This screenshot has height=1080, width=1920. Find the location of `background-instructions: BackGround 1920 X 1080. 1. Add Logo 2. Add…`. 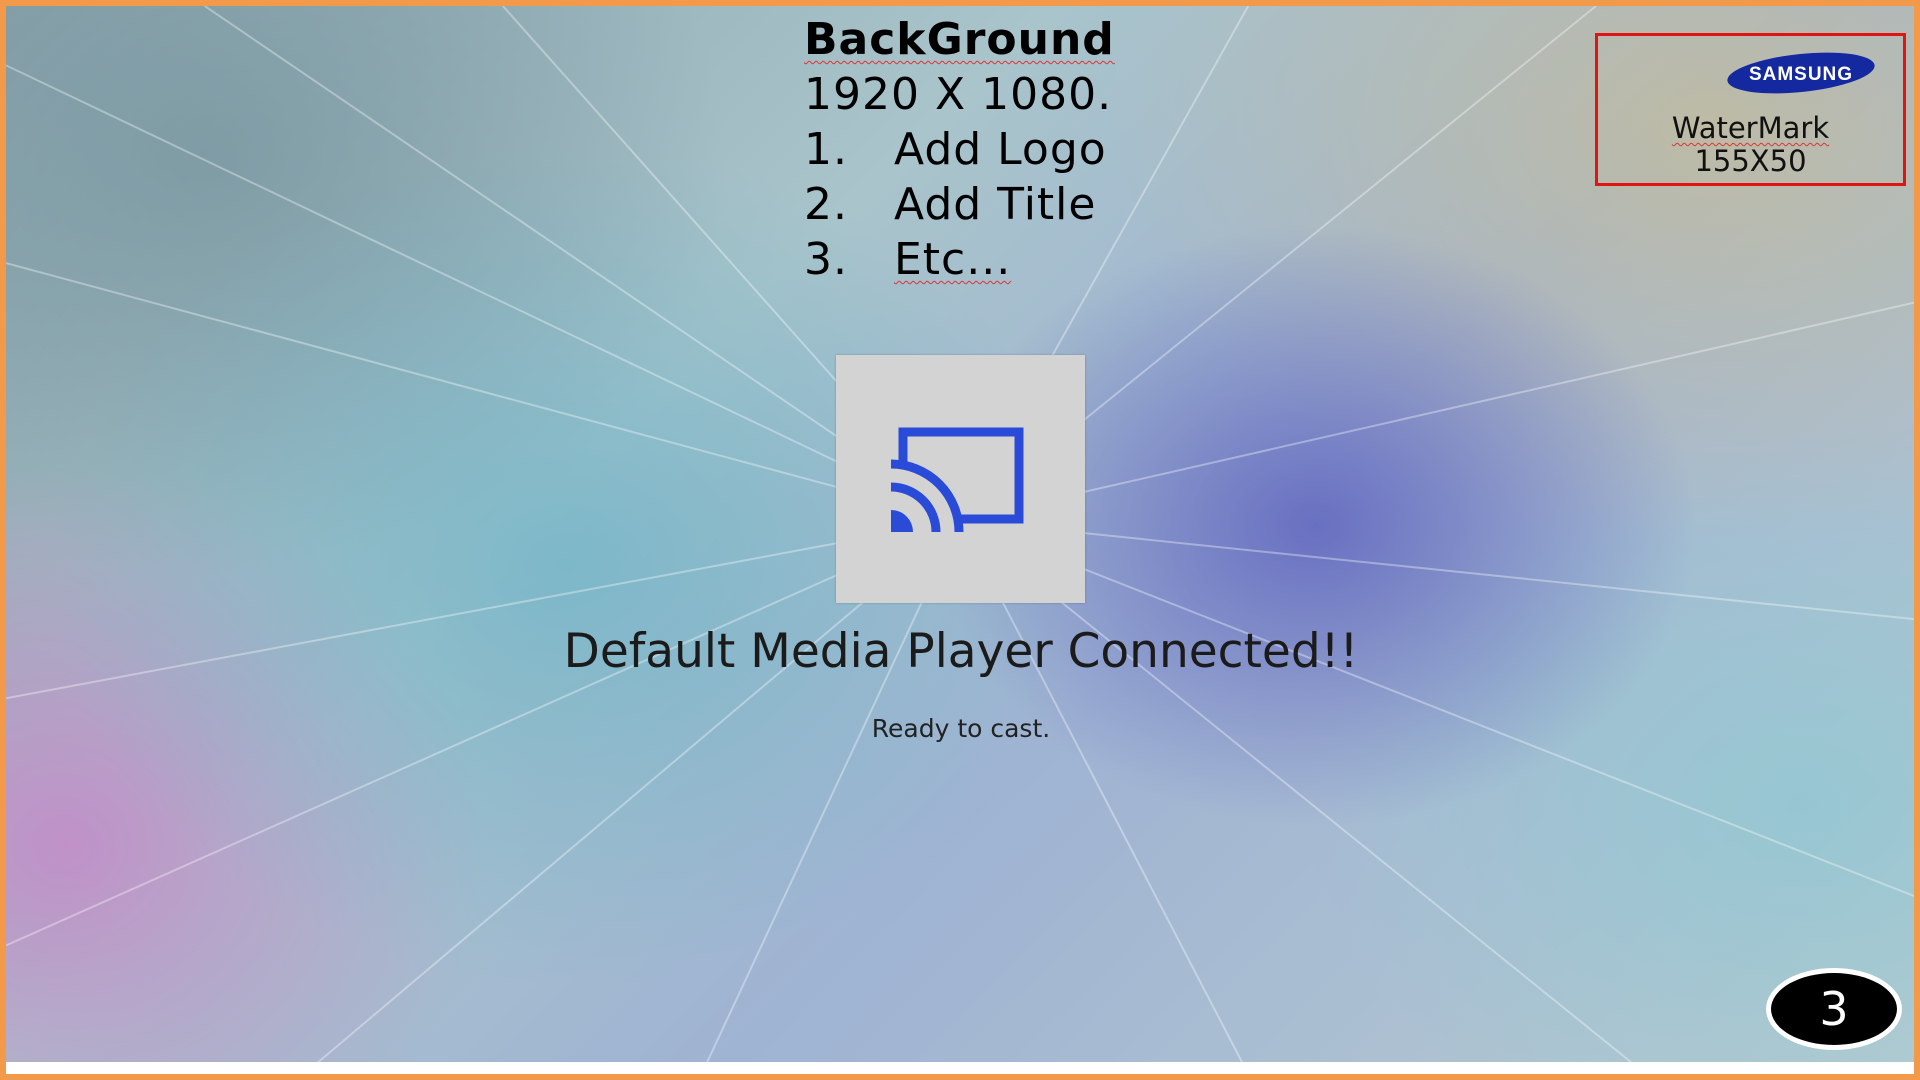

background-instructions: BackGround 1920 X 1080. 1. Add Logo 2. Add… is located at coordinates (959, 149).